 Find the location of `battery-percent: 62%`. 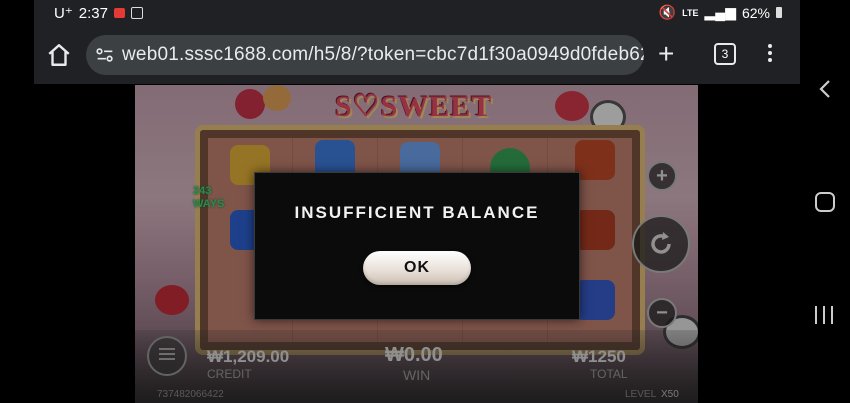

battery-percent: 62% is located at coordinates (755, 12).